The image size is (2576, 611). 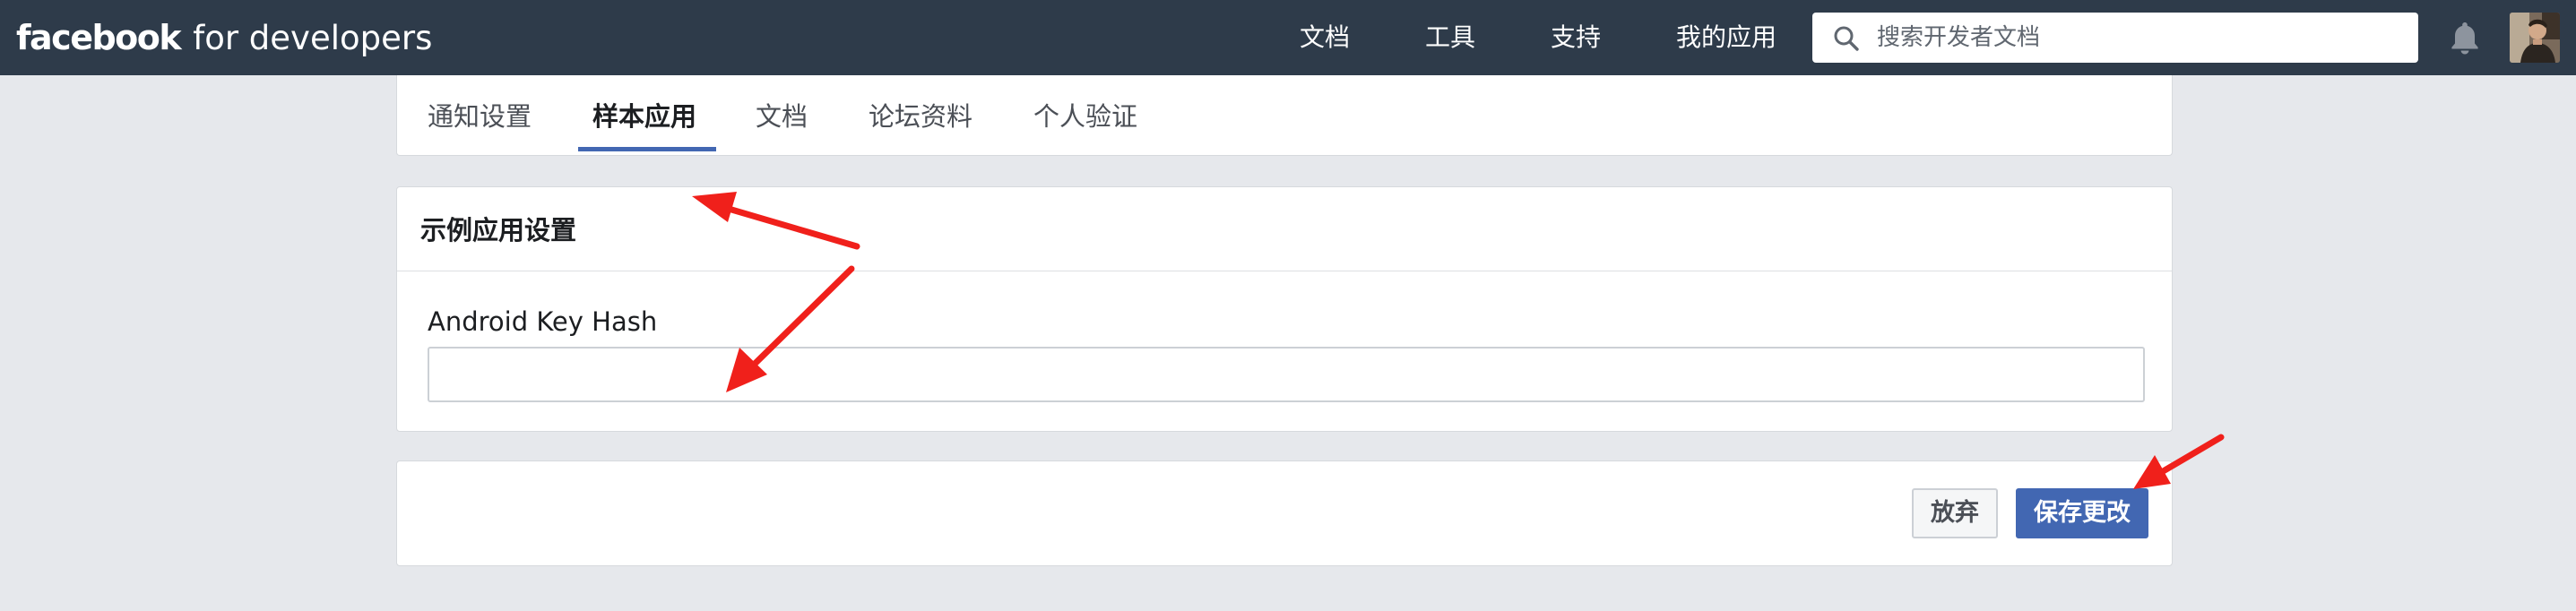 I want to click on avatar, so click(x=2535, y=38).